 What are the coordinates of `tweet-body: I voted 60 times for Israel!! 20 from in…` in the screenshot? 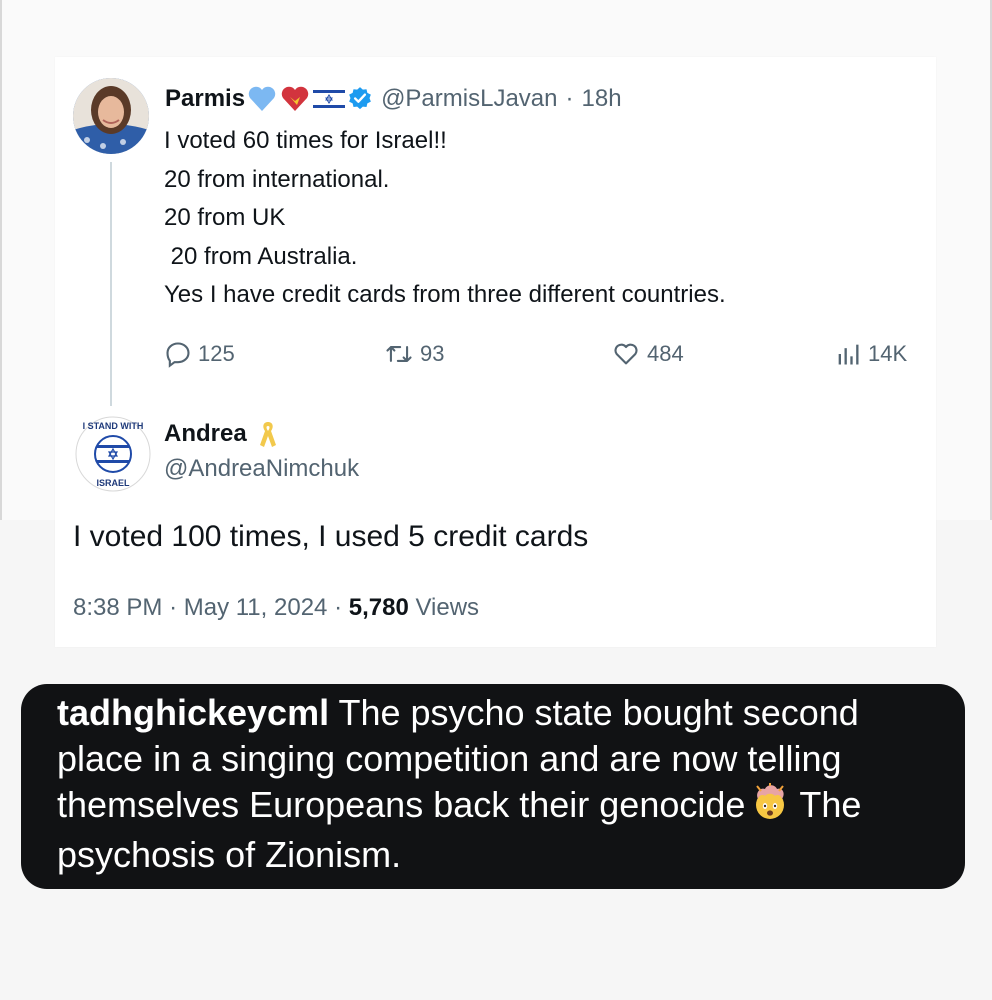 It's located at (445, 218).